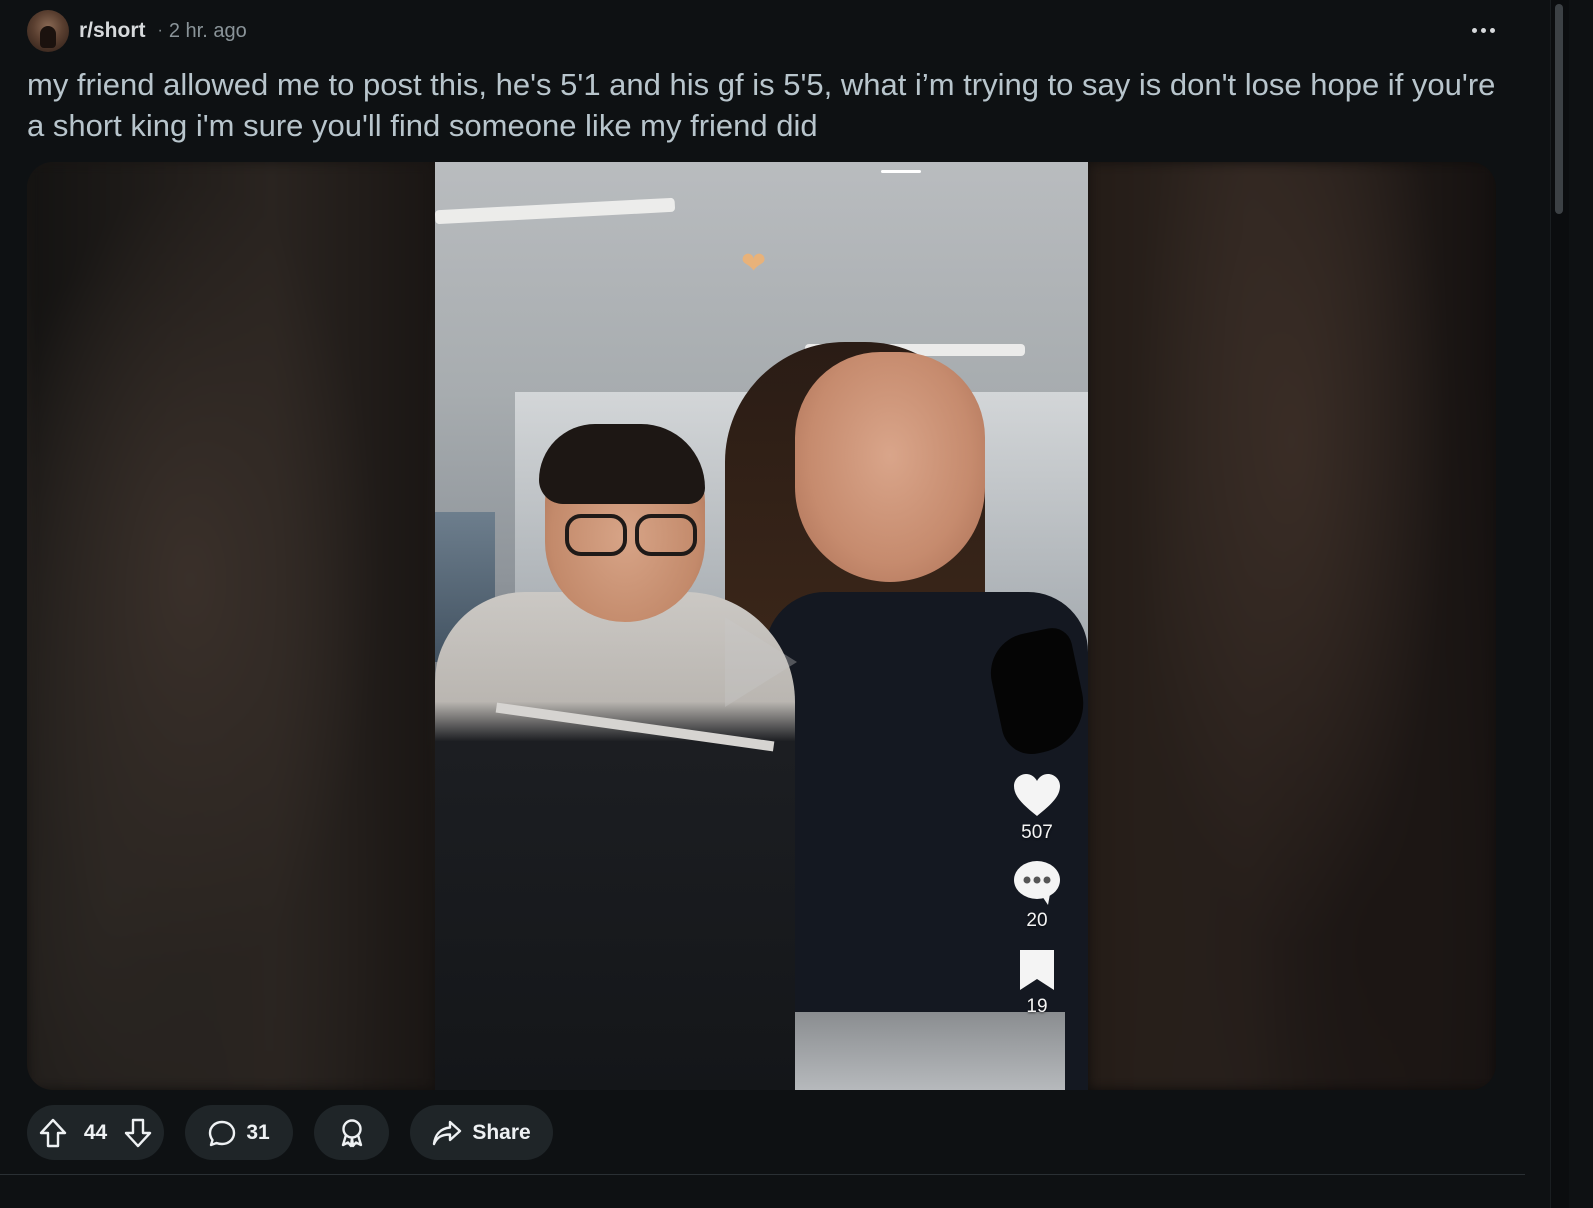  I want to click on video-save-action: 19, so click(1037, 983).